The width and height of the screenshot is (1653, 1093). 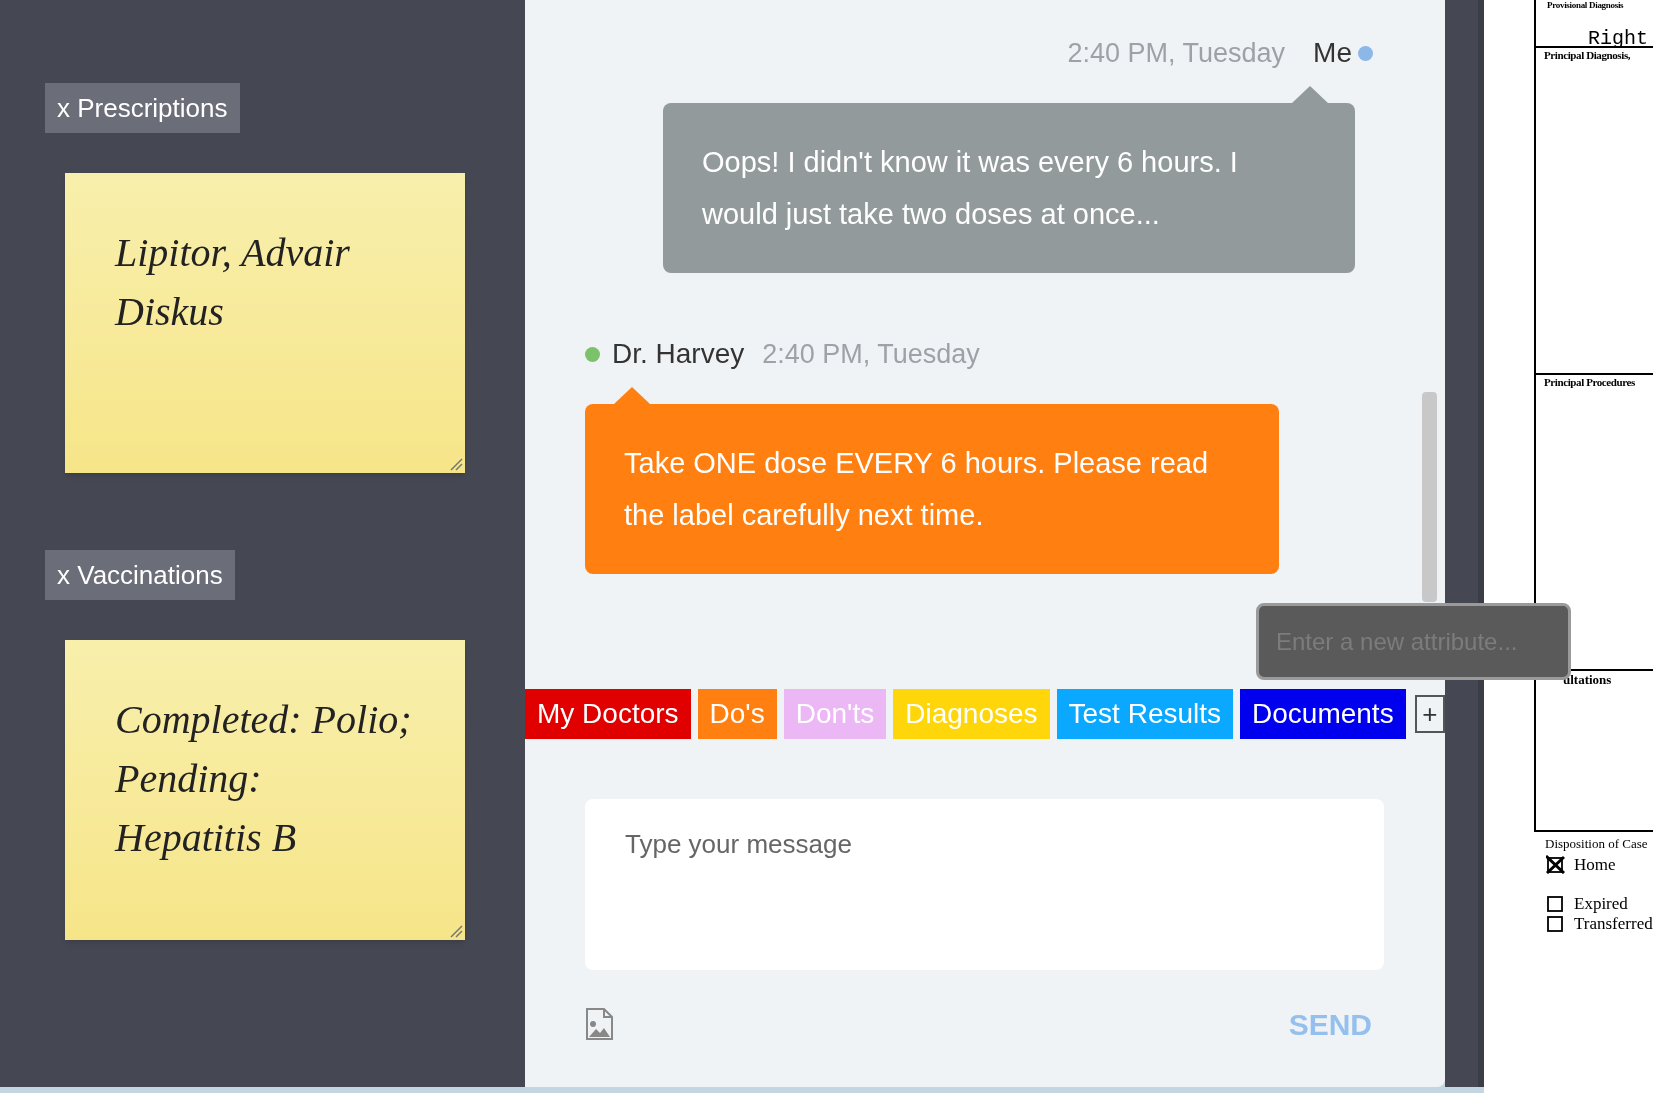 What do you see at coordinates (1145, 714) in the screenshot?
I see `tag-button: Test Results` at bounding box center [1145, 714].